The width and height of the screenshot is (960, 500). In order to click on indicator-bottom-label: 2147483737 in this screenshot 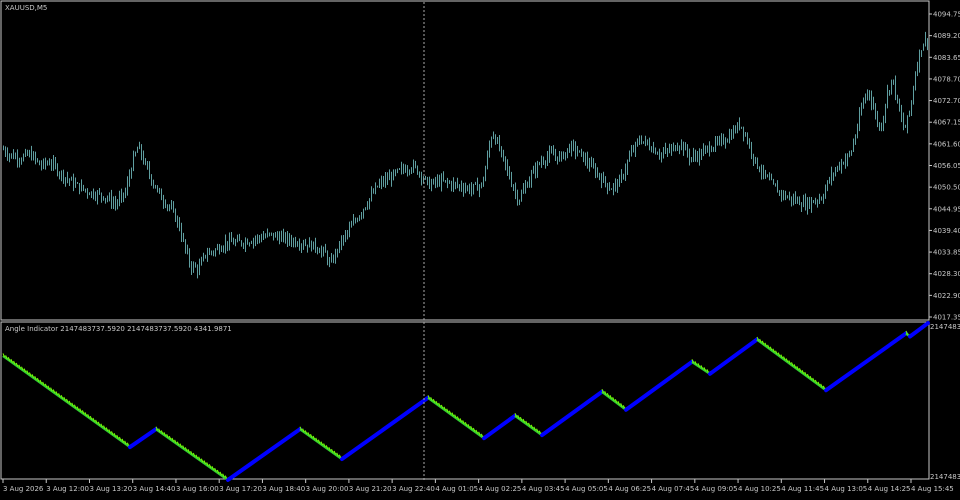, I will do `click(945, 477)`.